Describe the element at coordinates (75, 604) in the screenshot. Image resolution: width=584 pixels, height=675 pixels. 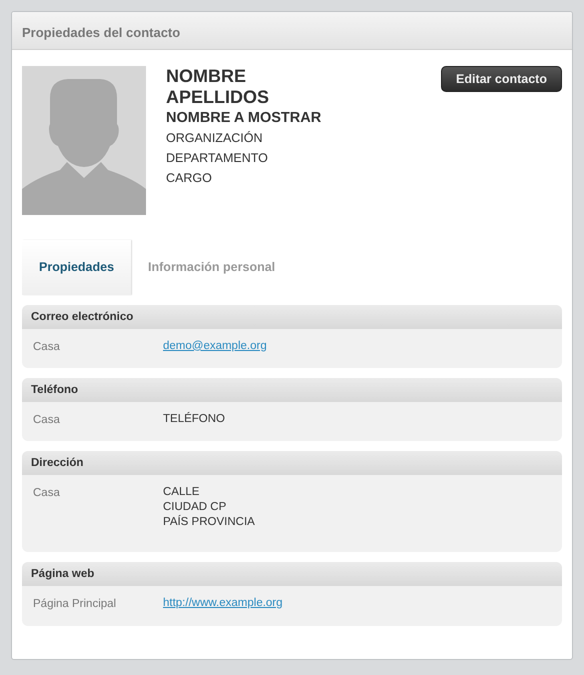
I see `field-label: Página Principal` at that location.